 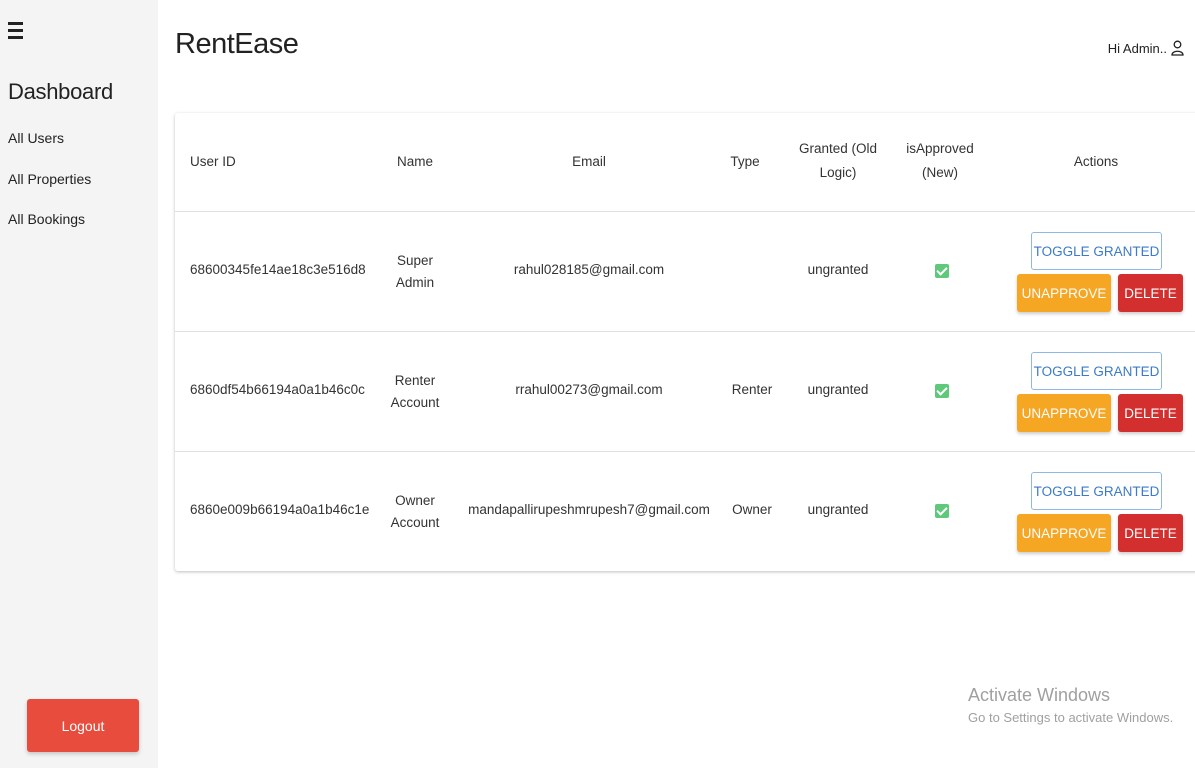 What do you see at coordinates (752, 389) in the screenshot?
I see `cell-type: Renter` at bounding box center [752, 389].